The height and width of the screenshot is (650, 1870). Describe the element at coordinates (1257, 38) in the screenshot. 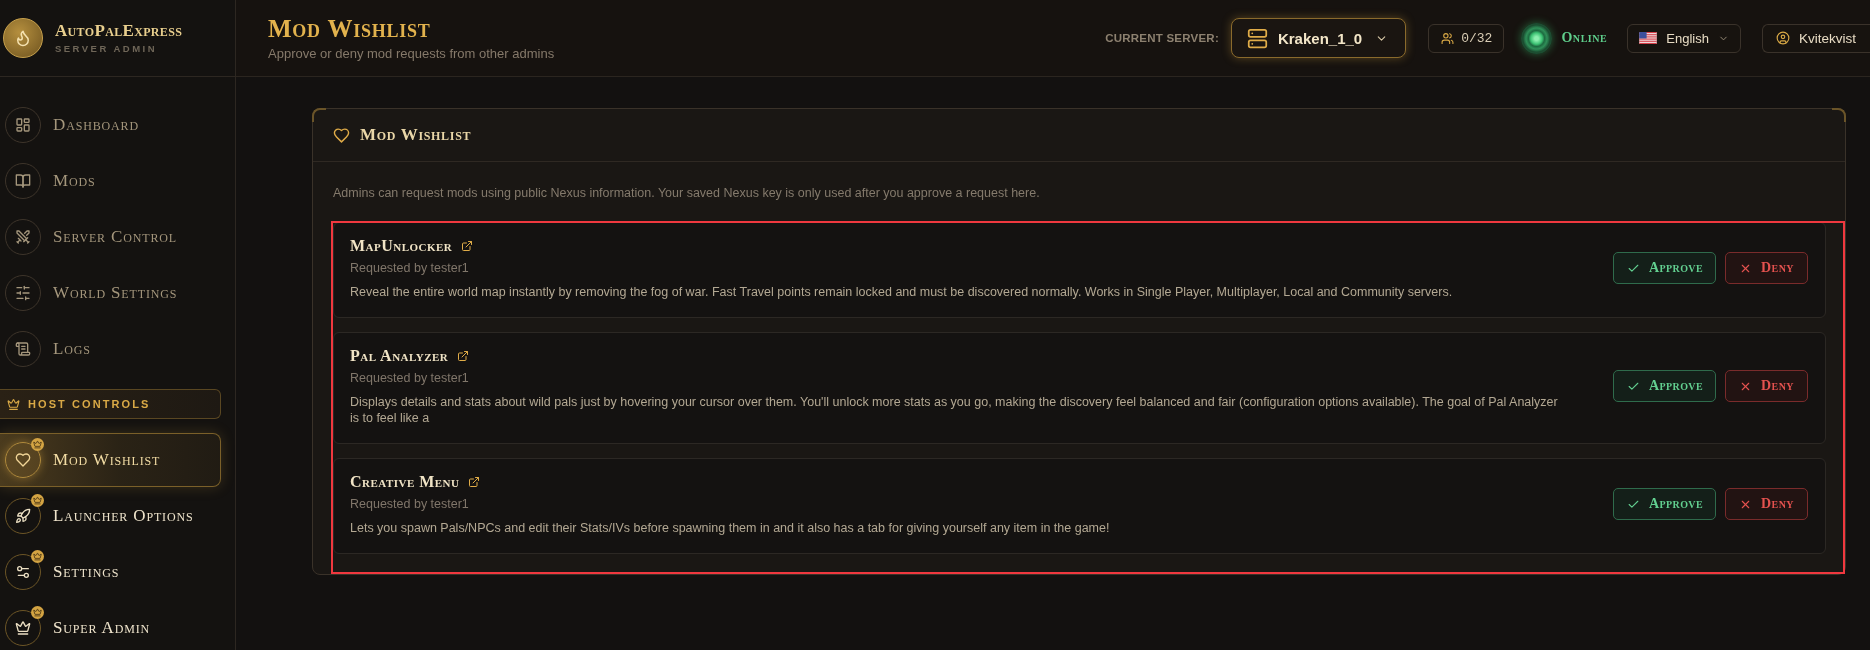

I see `server-icon` at that location.